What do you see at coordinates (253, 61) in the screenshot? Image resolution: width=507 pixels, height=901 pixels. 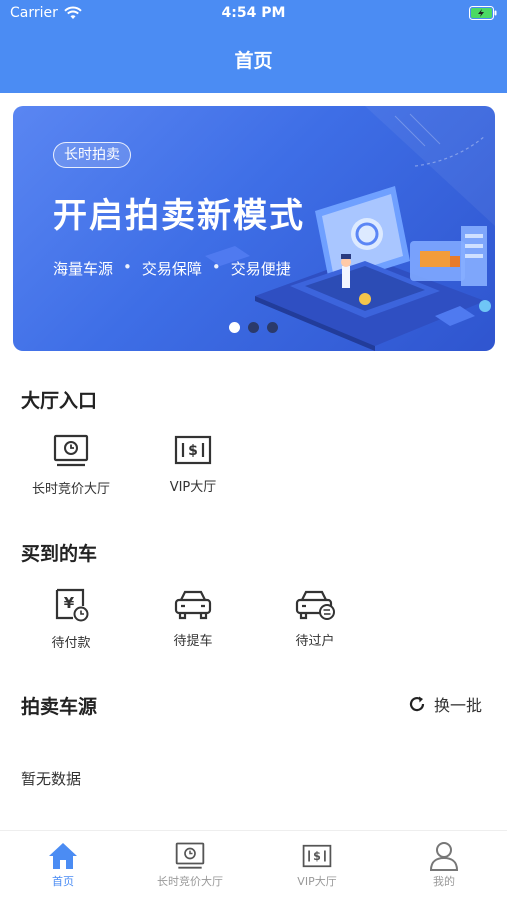 I see `page-title: 首页` at bounding box center [253, 61].